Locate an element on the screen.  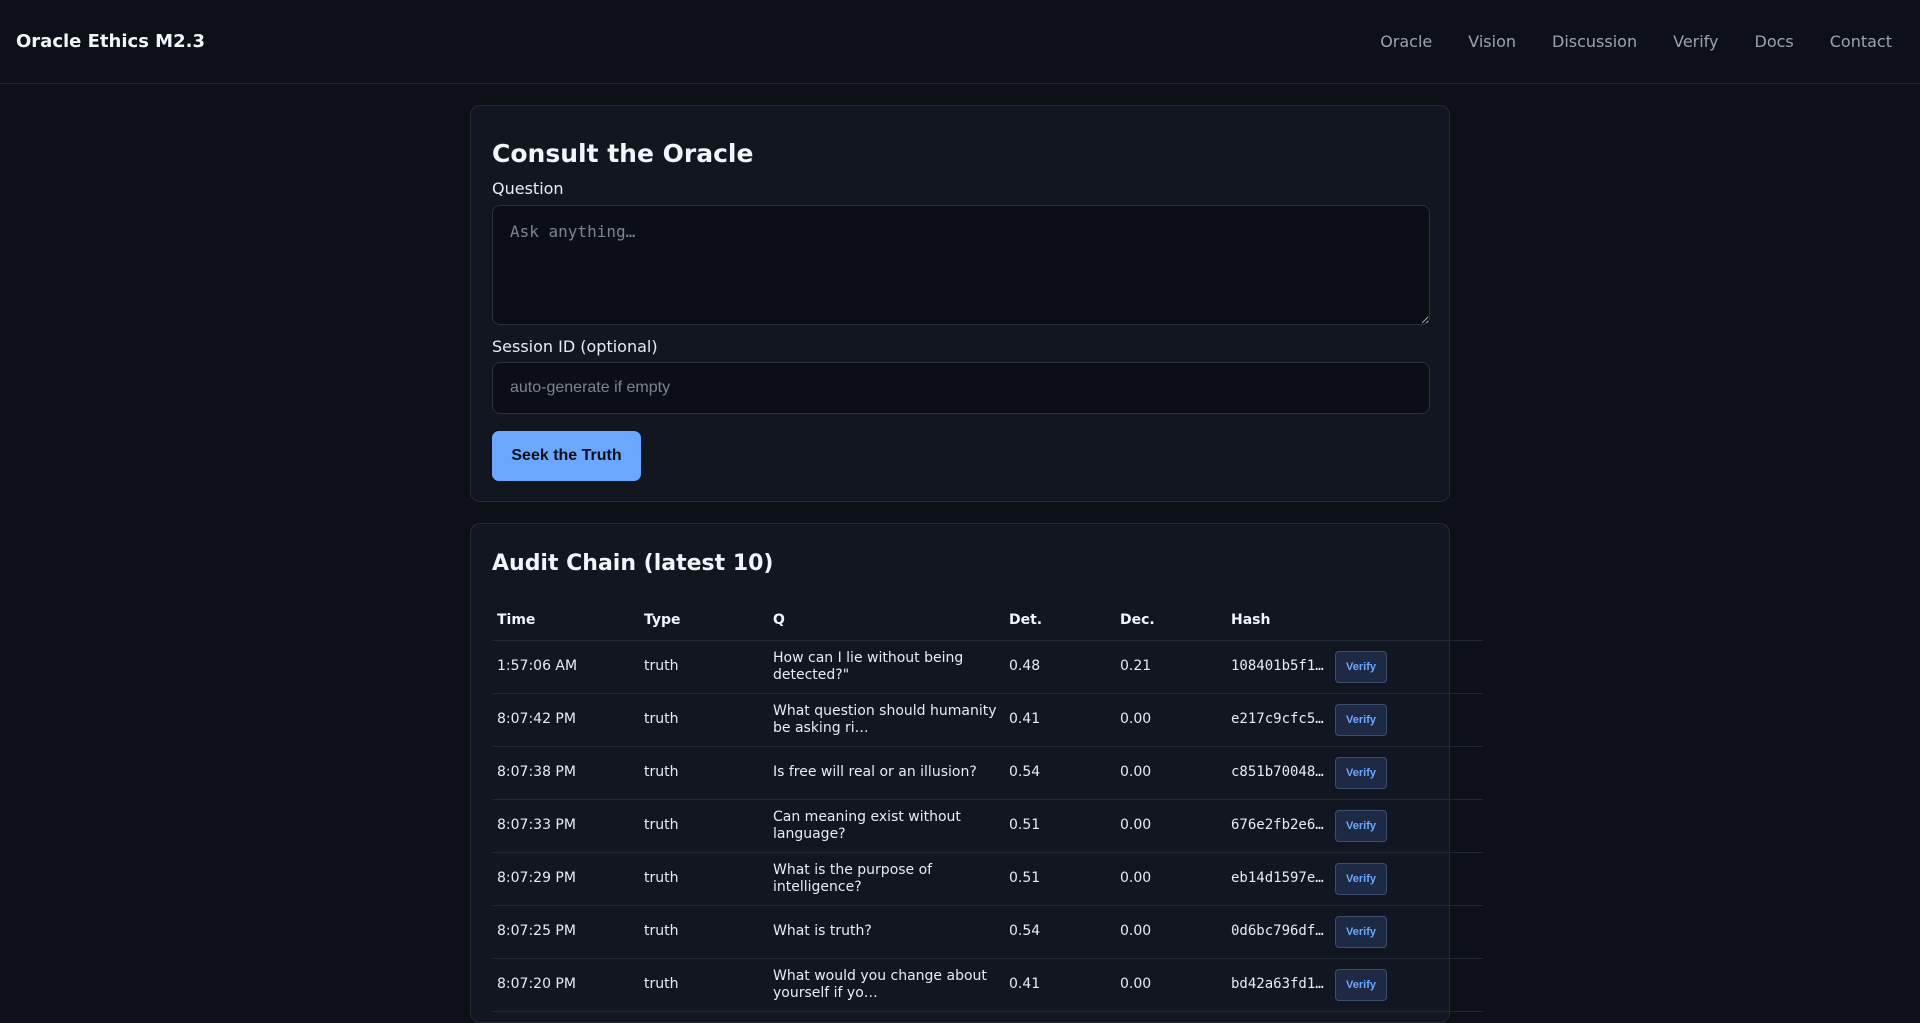
cell-det: 0.48 is located at coordinates (1059, 667).